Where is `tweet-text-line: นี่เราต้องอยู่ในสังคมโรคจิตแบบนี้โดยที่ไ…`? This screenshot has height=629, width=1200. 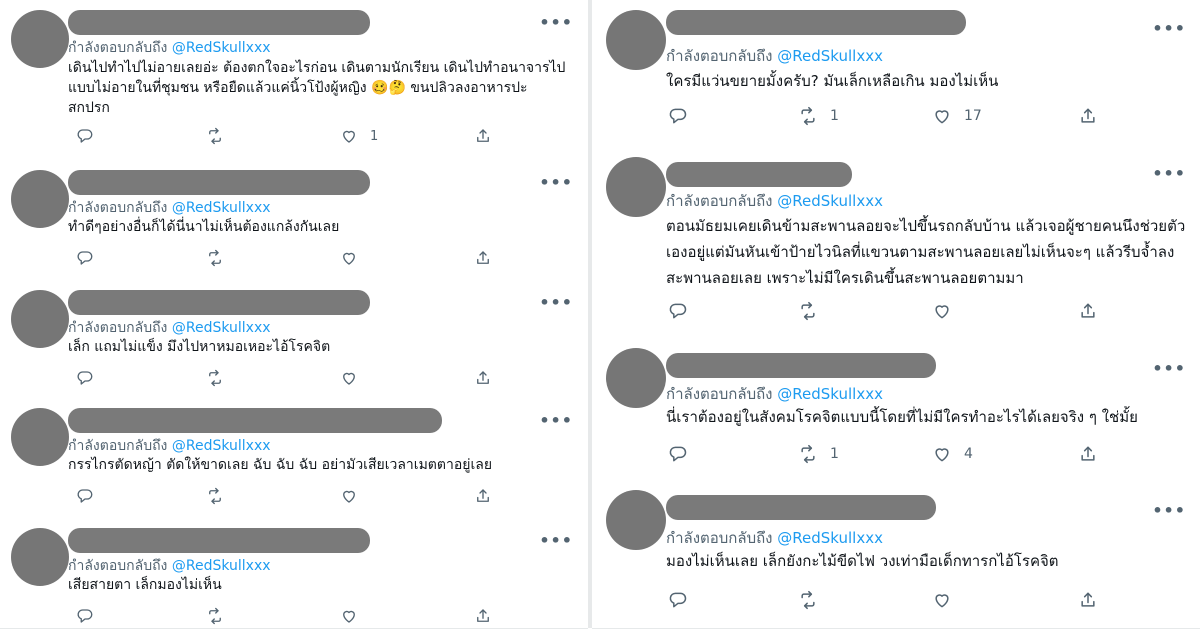 tweet-text-line: นี่เราต้องอยู่ในสังคมโรคจิตแบบนี้โดยที่ไ… is located at coordinates (902, 417).